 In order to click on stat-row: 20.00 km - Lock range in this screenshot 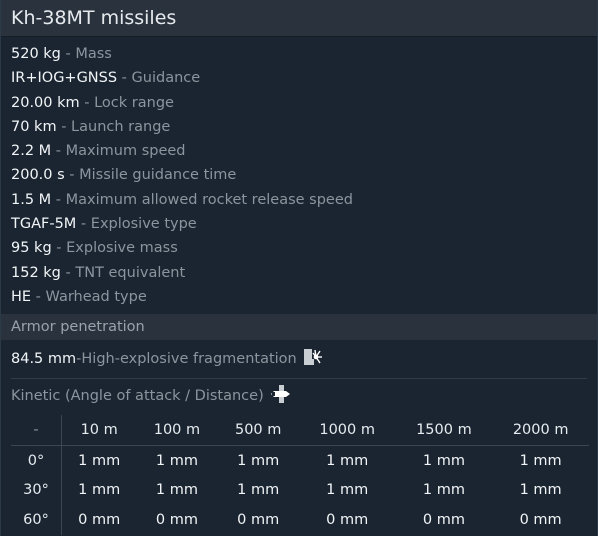, I will do `click(304, 103)`.